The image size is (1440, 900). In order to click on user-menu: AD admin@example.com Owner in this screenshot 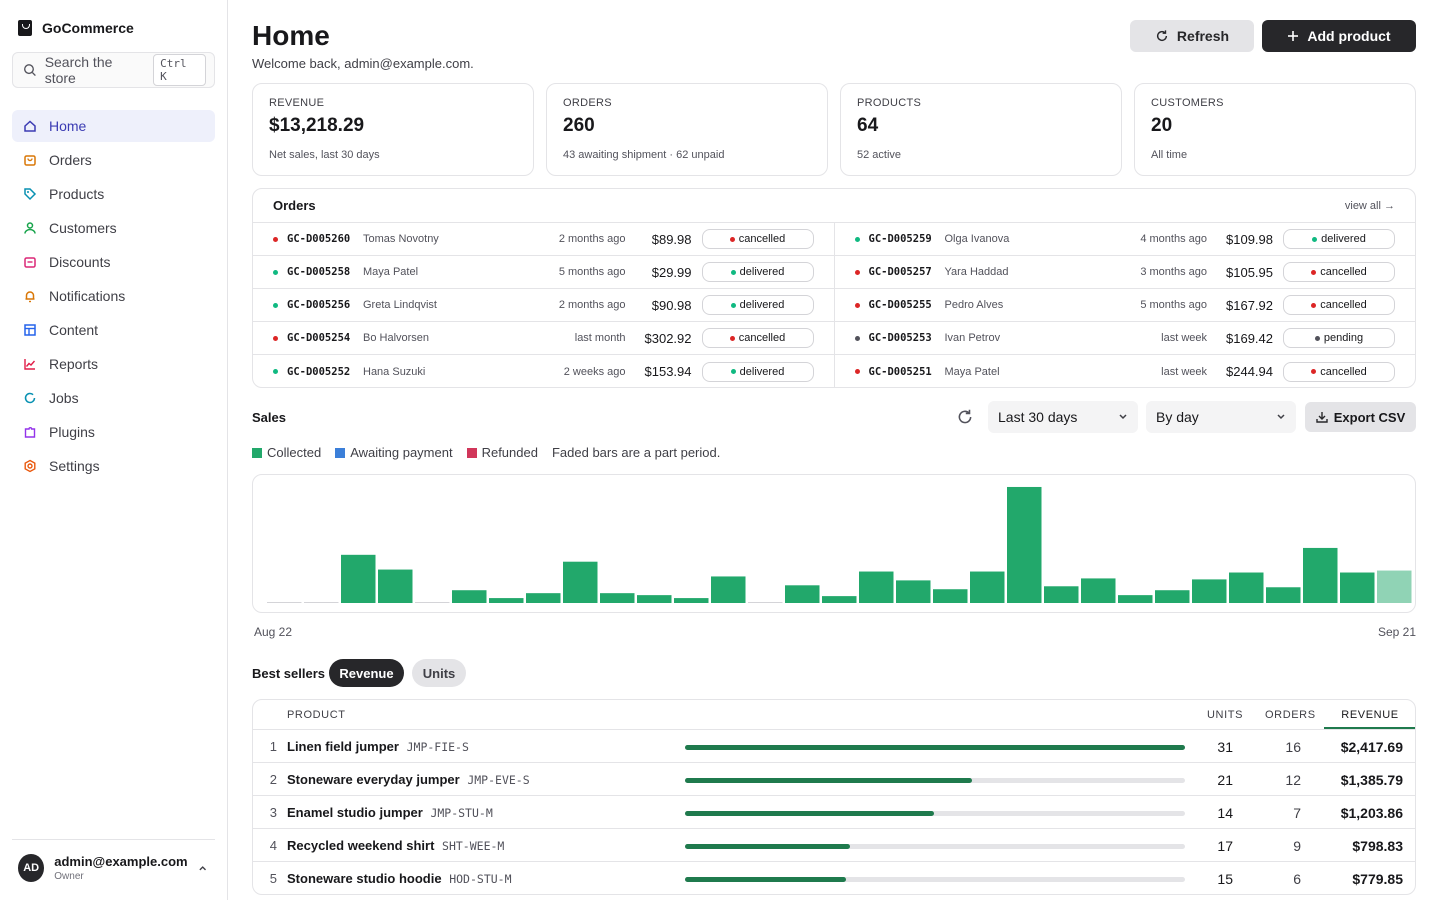, I will do `click(113, 860)`.